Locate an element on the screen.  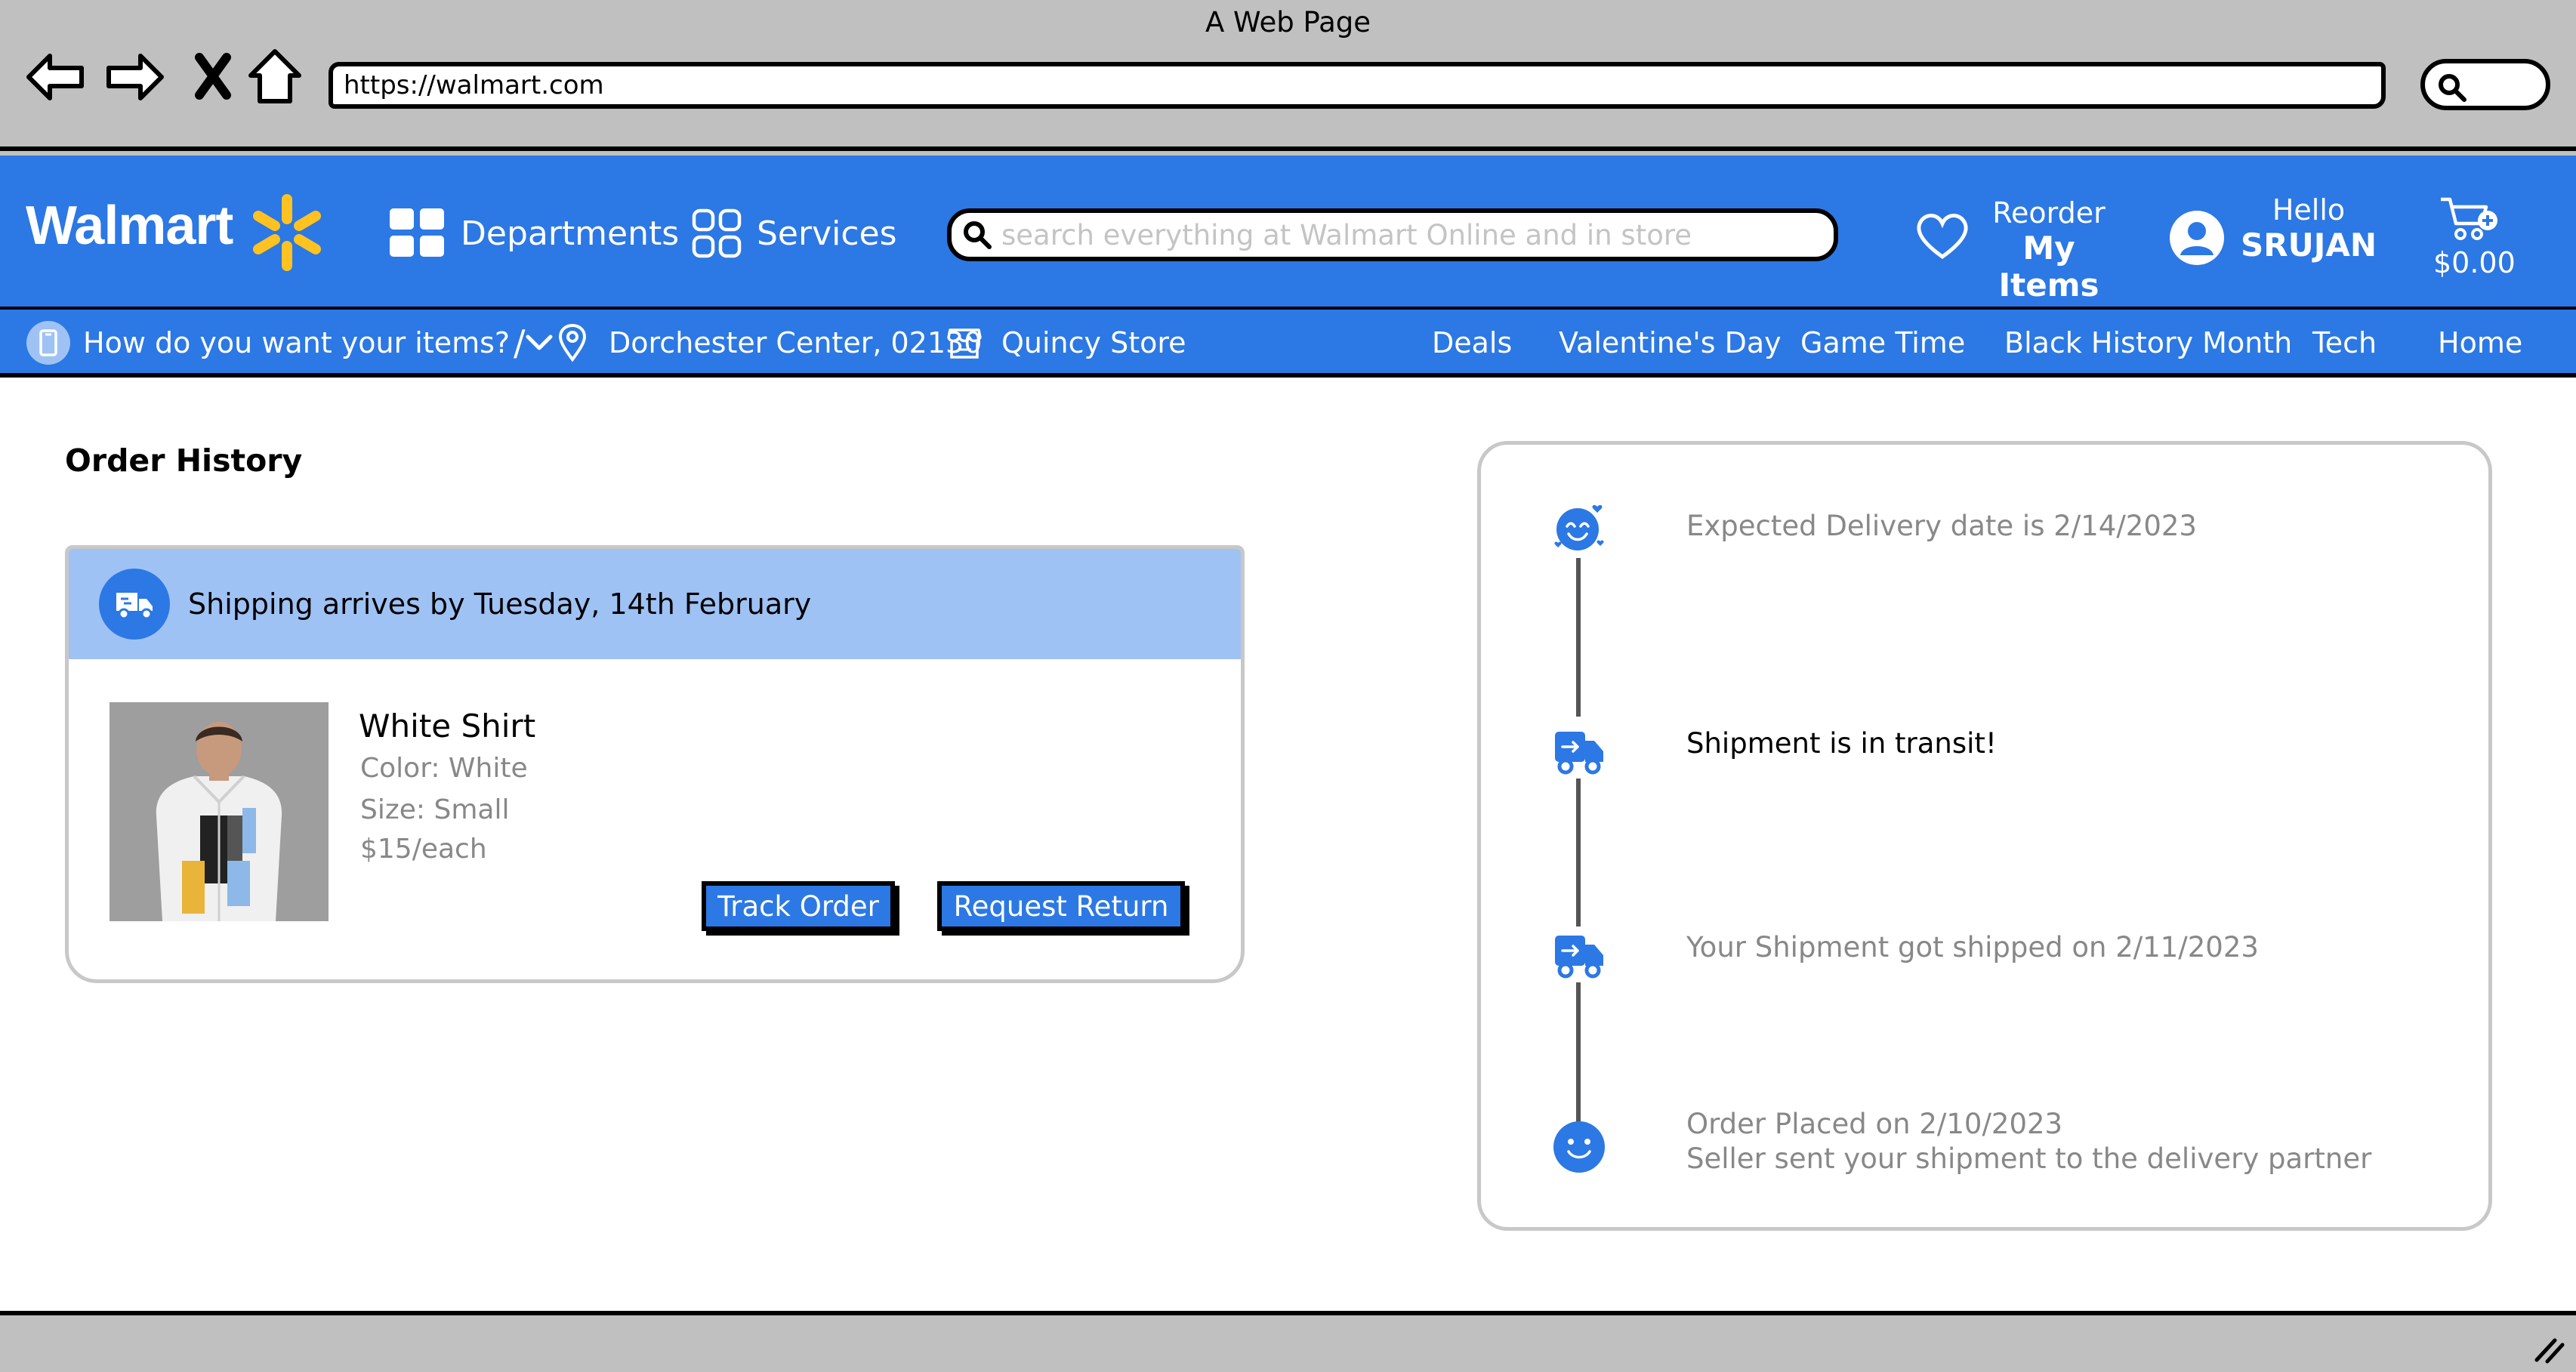
departments-menu: Departments is located at coordinates (534, 233).